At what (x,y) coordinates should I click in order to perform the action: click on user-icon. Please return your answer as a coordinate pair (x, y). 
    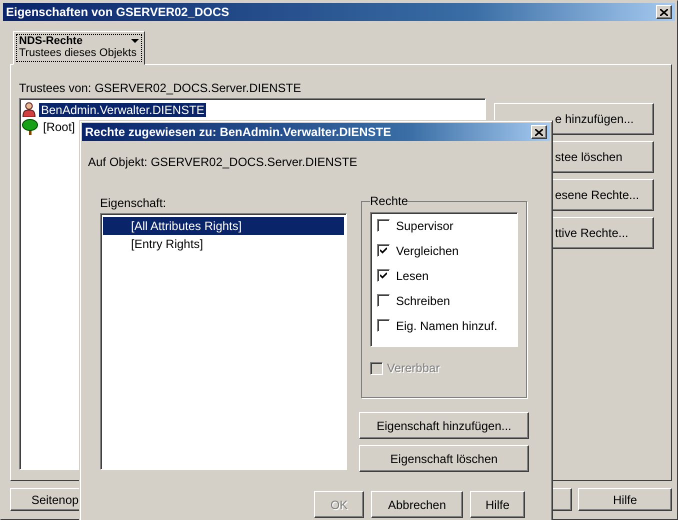
    Looking at the image, I should click on (29, 109).